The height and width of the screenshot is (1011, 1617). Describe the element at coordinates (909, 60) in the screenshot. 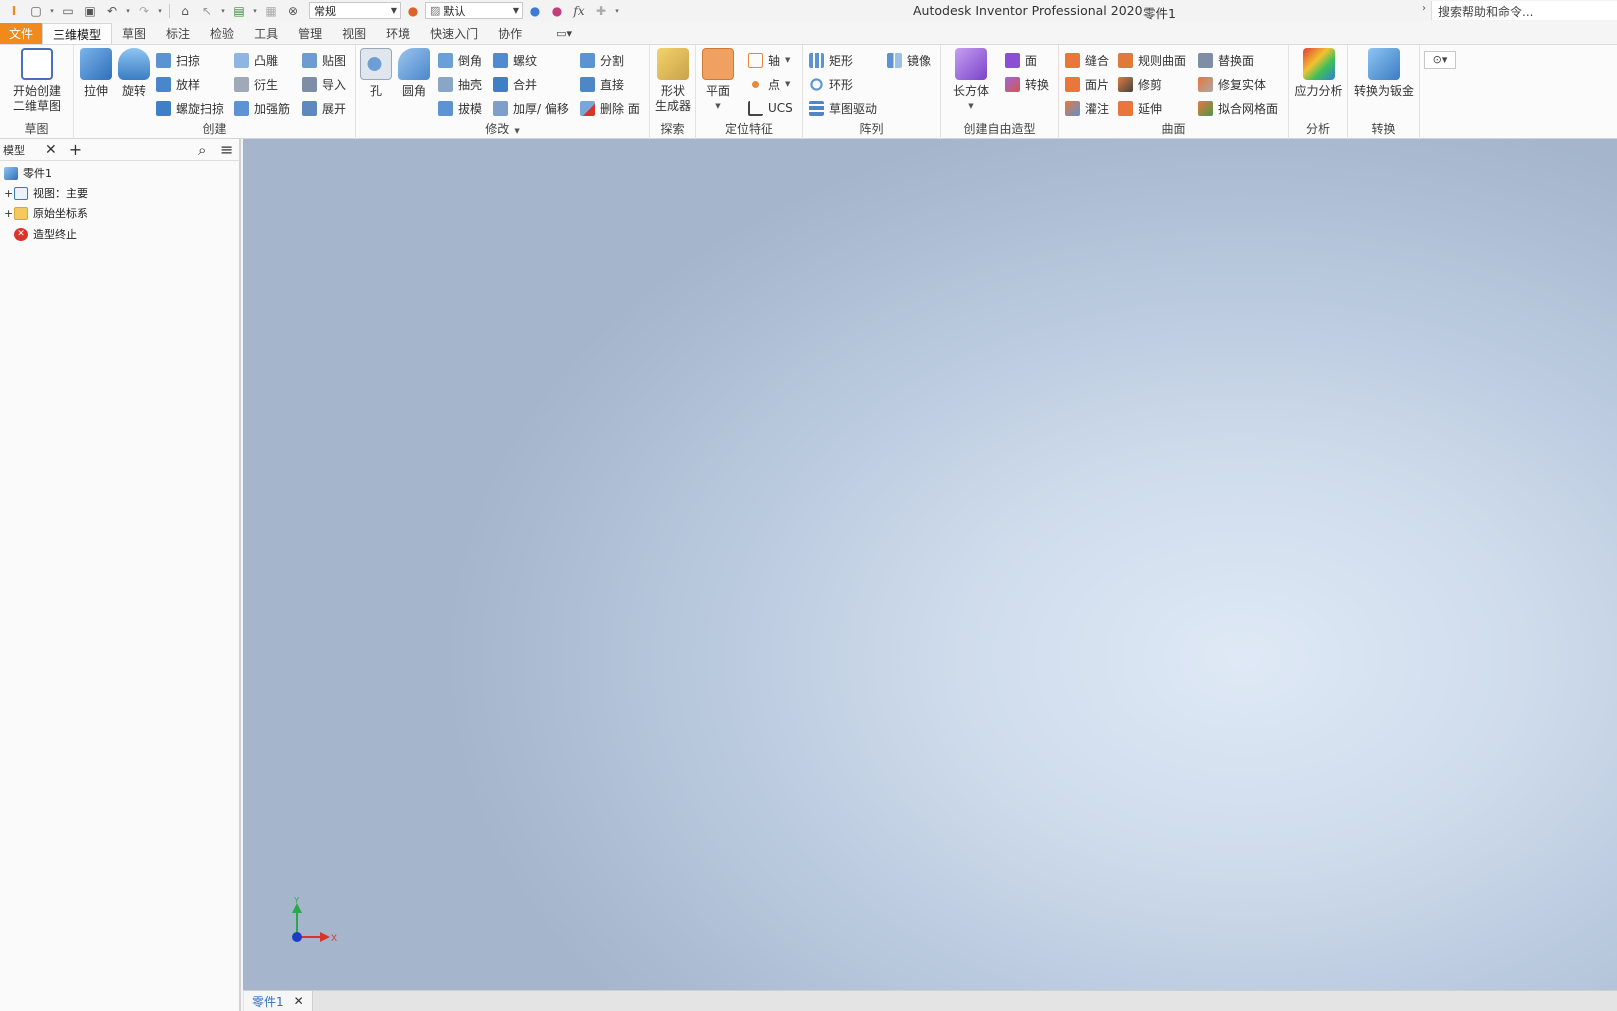

I see `mirror-button: 镜像` at that location.